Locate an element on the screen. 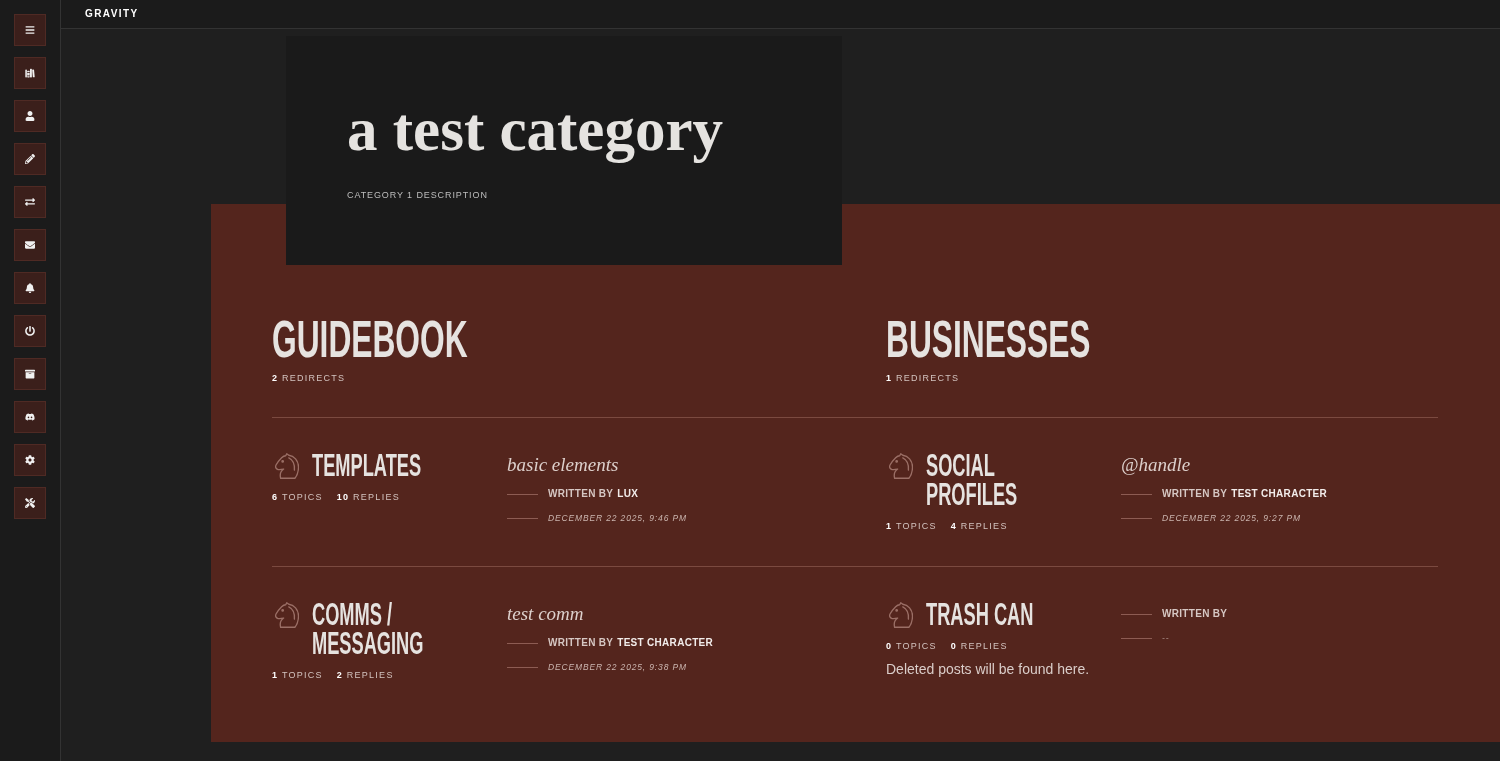  post-date: DECEMBER 22 2025, 9:27 PM is located at coordinates (1231, 518).